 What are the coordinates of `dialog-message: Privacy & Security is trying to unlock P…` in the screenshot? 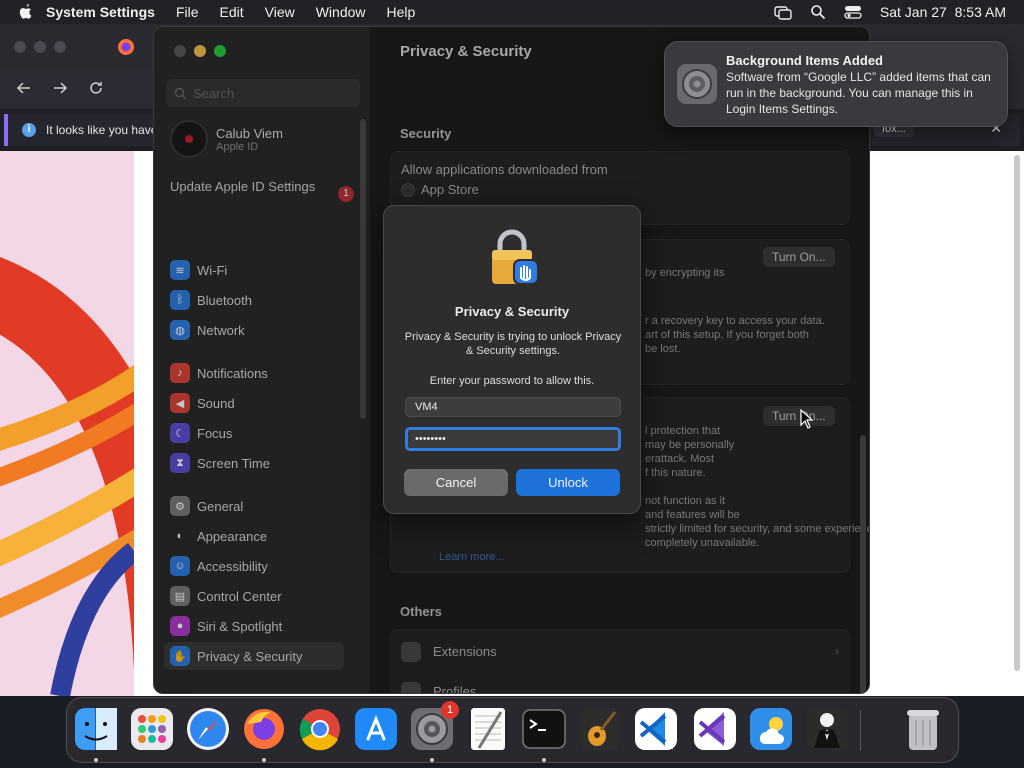 It's located at (513, 344).